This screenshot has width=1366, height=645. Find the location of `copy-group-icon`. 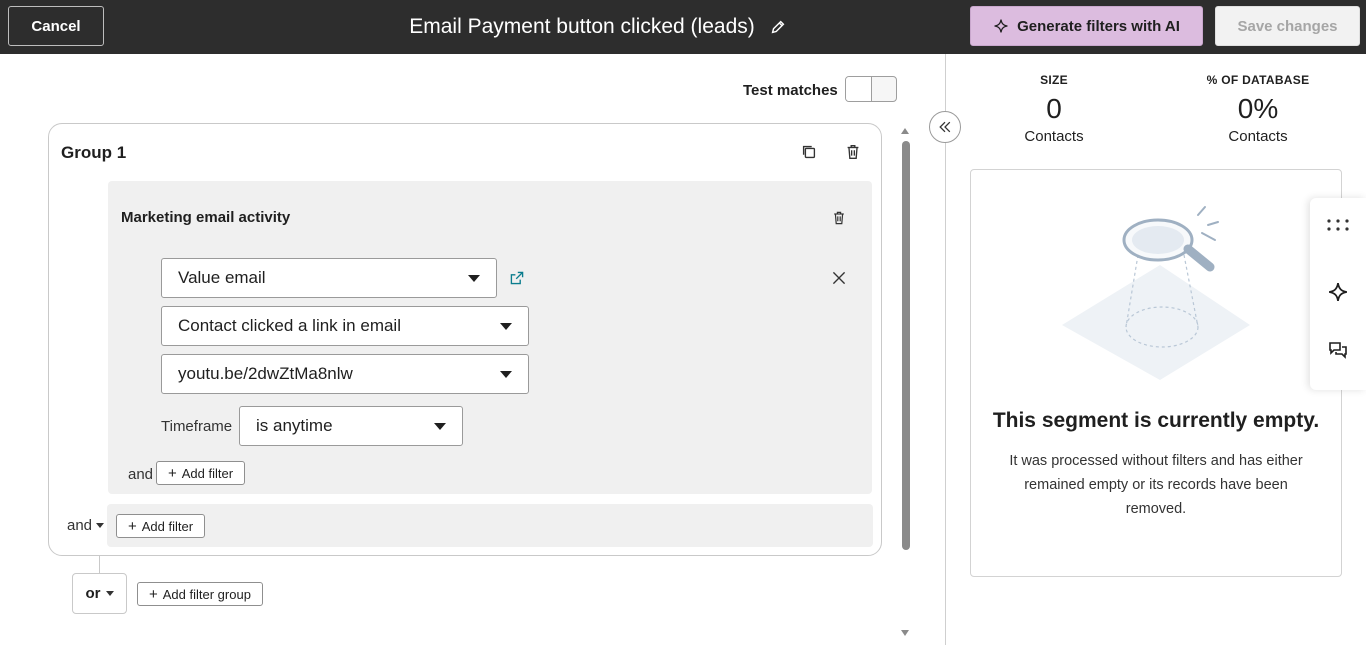

copy-group-icon is located at coordinates (809, 152).